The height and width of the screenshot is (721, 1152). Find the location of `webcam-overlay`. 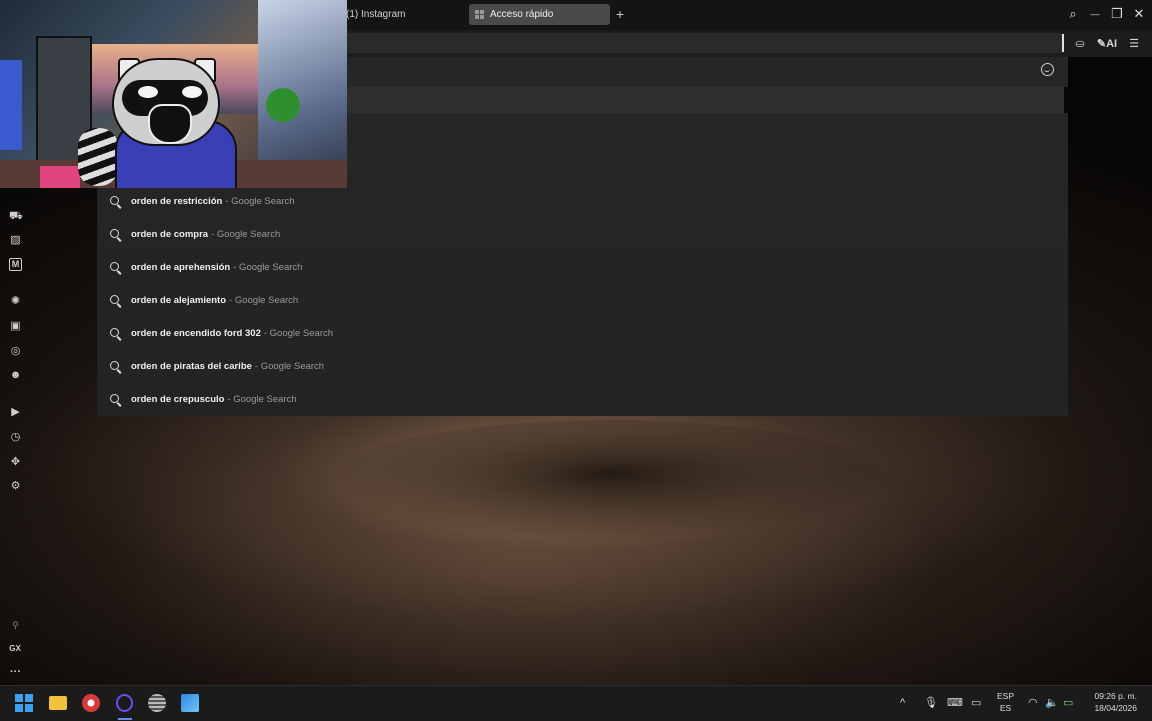

webcam-overlay is located at coordinates (173, 94).